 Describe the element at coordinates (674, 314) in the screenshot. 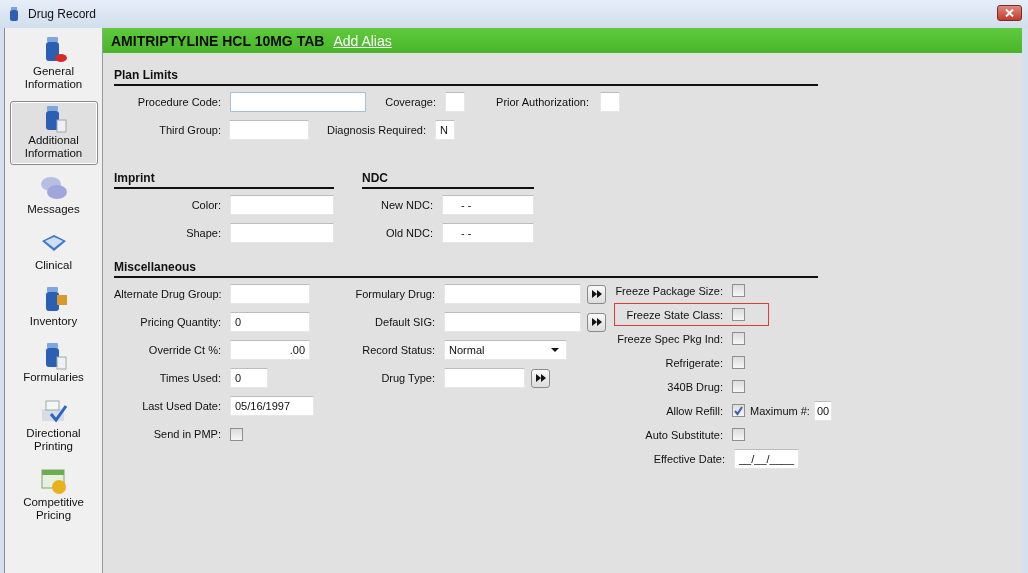

I see `field-label: Freeze State Class:` at that location.